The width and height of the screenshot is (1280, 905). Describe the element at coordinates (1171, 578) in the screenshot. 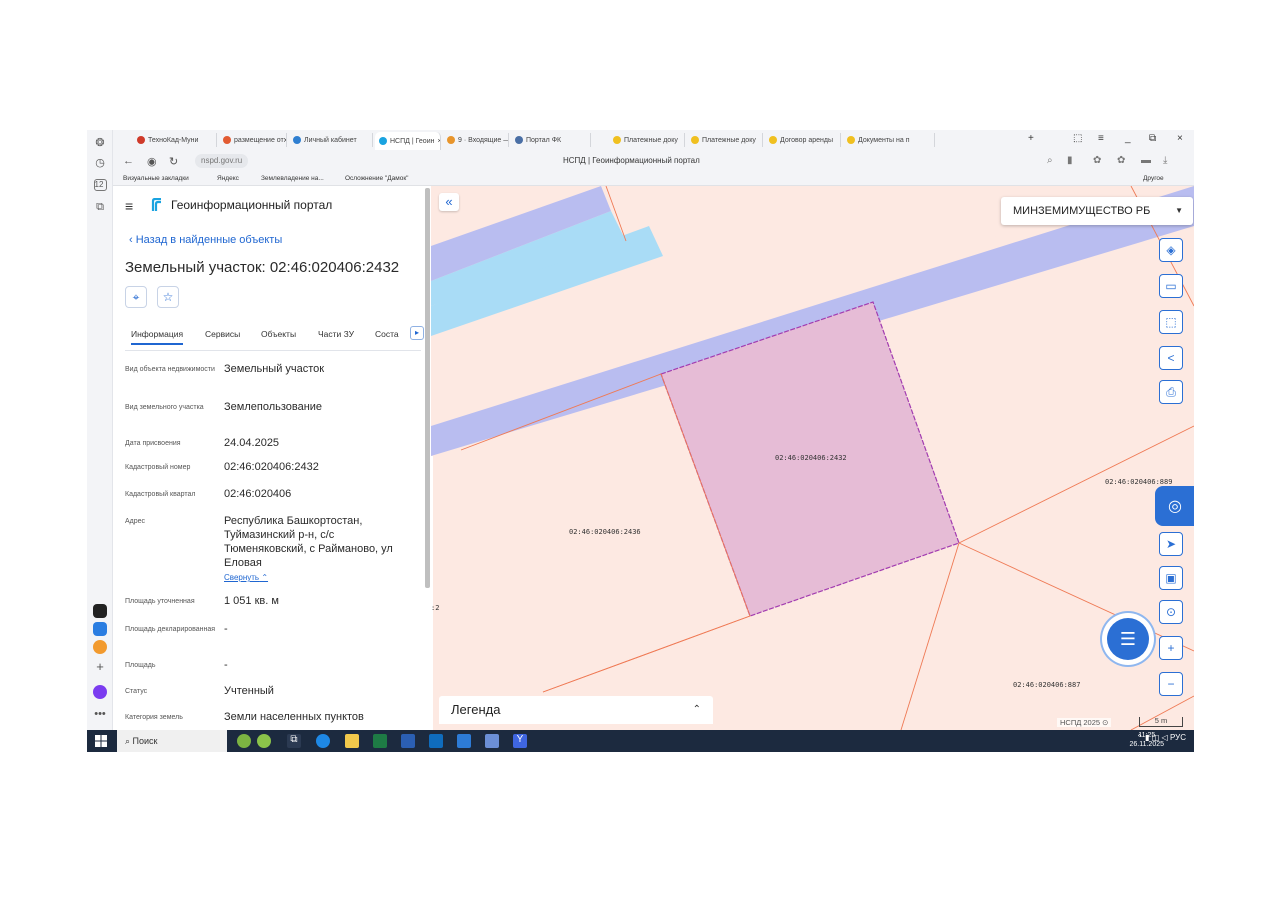

I see `minimap-button: ▣` at that location.